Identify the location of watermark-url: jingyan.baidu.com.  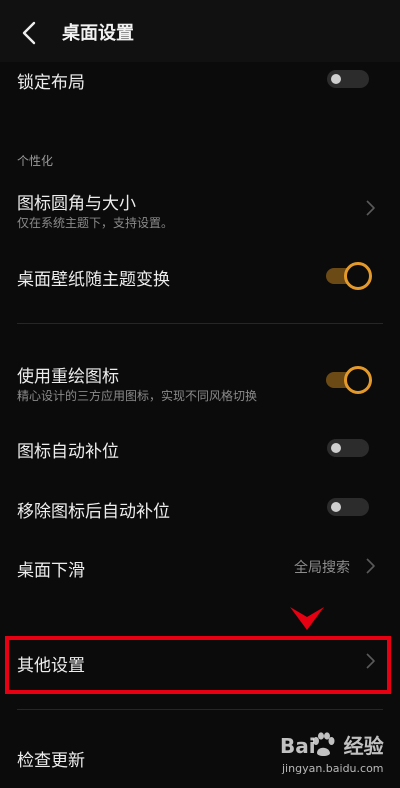
(333, 768).